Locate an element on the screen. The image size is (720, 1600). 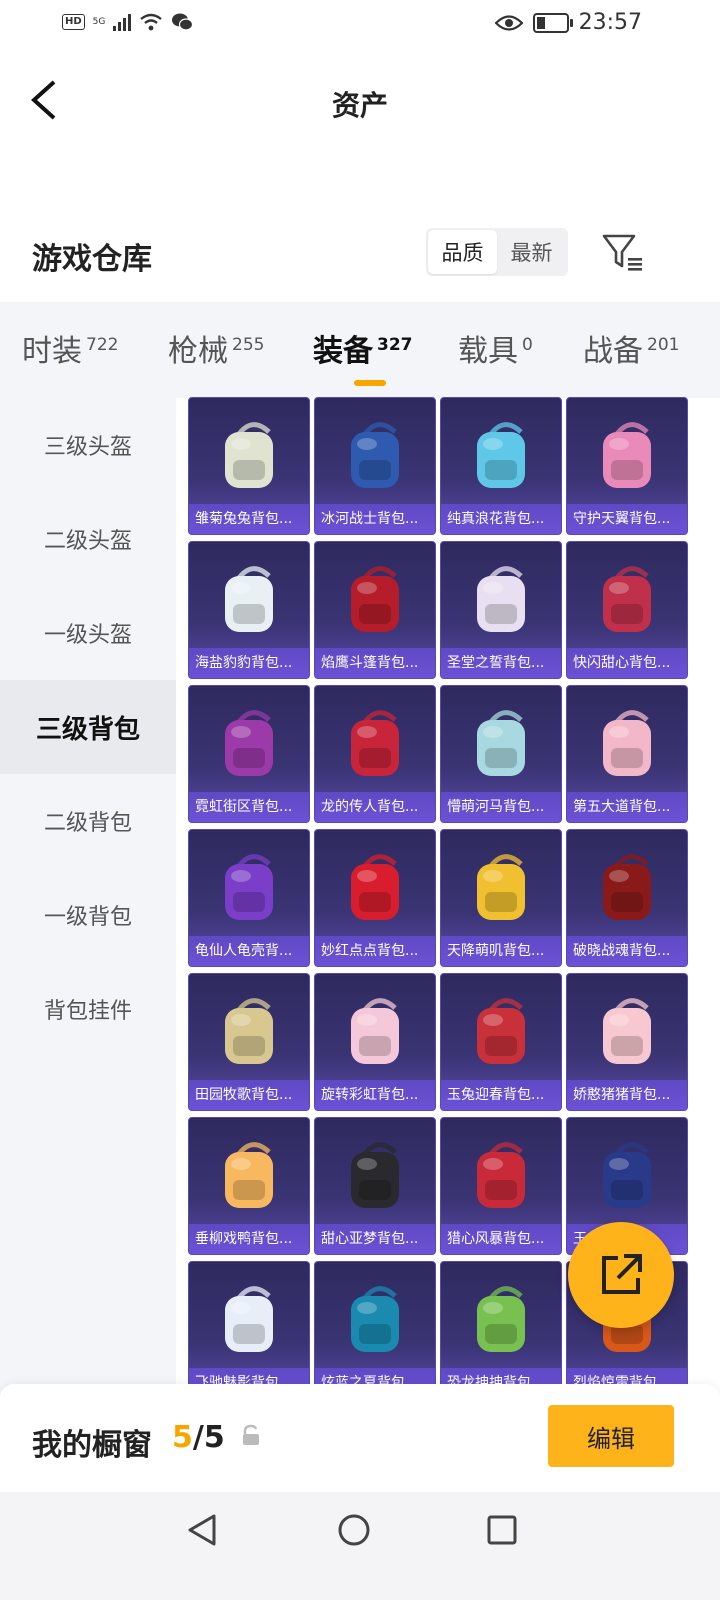
hd-indicator: HD is located at coordinates (73, 22).